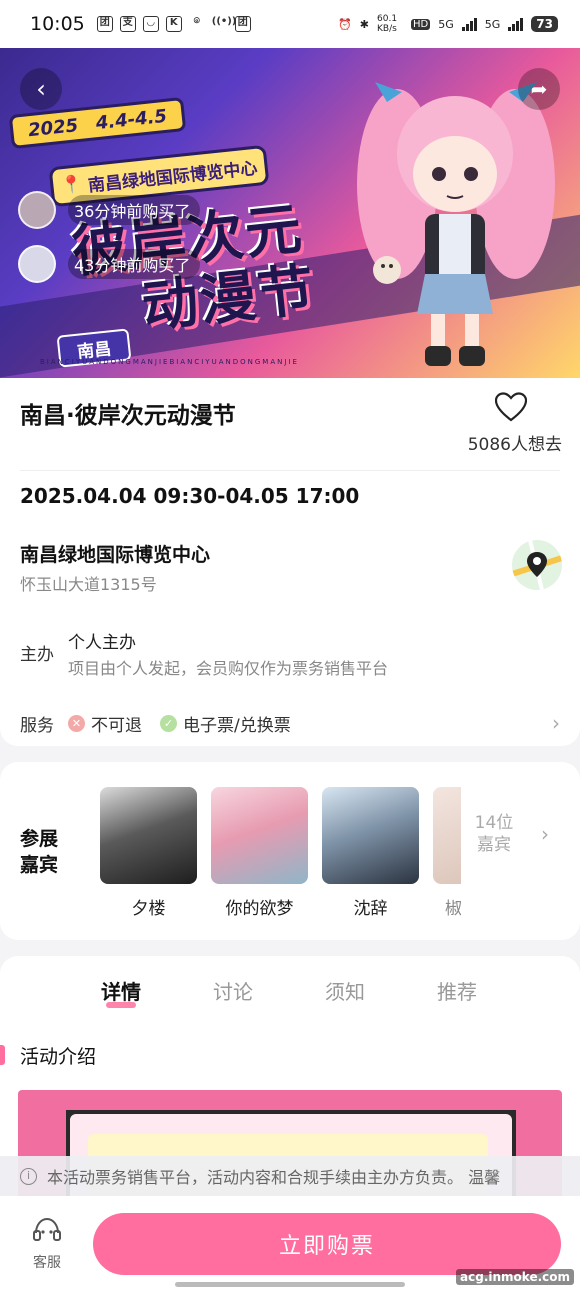 Image resolution: width=580 pixels, height=1289 pixels. What do you see at coordinates (169, 362) in the screenshot?
I see `banner-bottom-text: BIANCIYUANDONGMANJIEBIANCIYUANDONGMANJIE` at bounding box center [169, 362].